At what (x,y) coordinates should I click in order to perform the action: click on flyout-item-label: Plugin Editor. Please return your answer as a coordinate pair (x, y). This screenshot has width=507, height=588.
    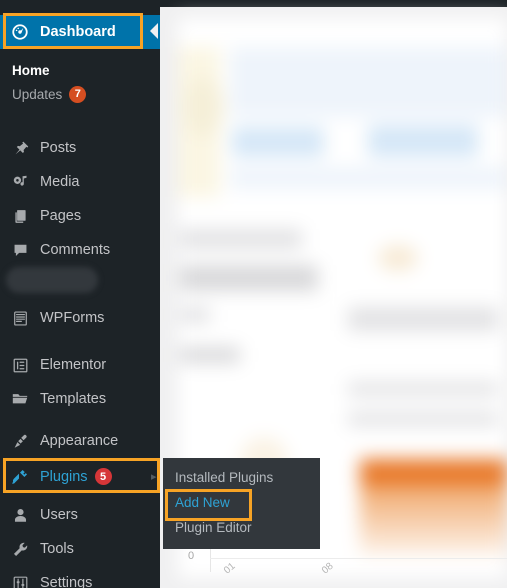
    Looking at the image, I should click on (213, 527).